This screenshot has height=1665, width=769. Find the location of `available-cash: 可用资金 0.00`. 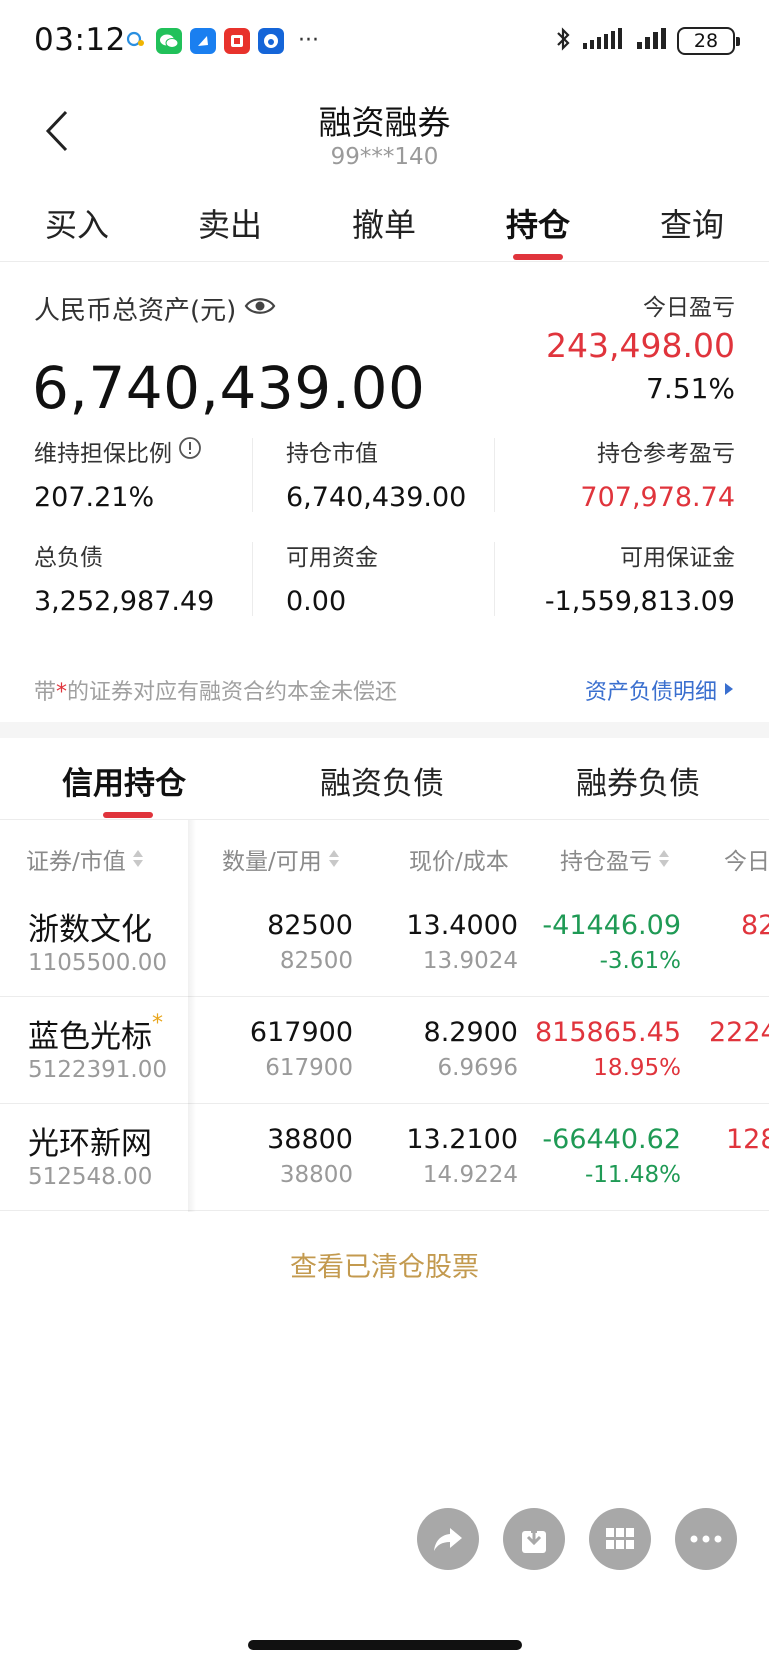

available-cash: 可用资金 0.00 is located at coordinates (332, 577).